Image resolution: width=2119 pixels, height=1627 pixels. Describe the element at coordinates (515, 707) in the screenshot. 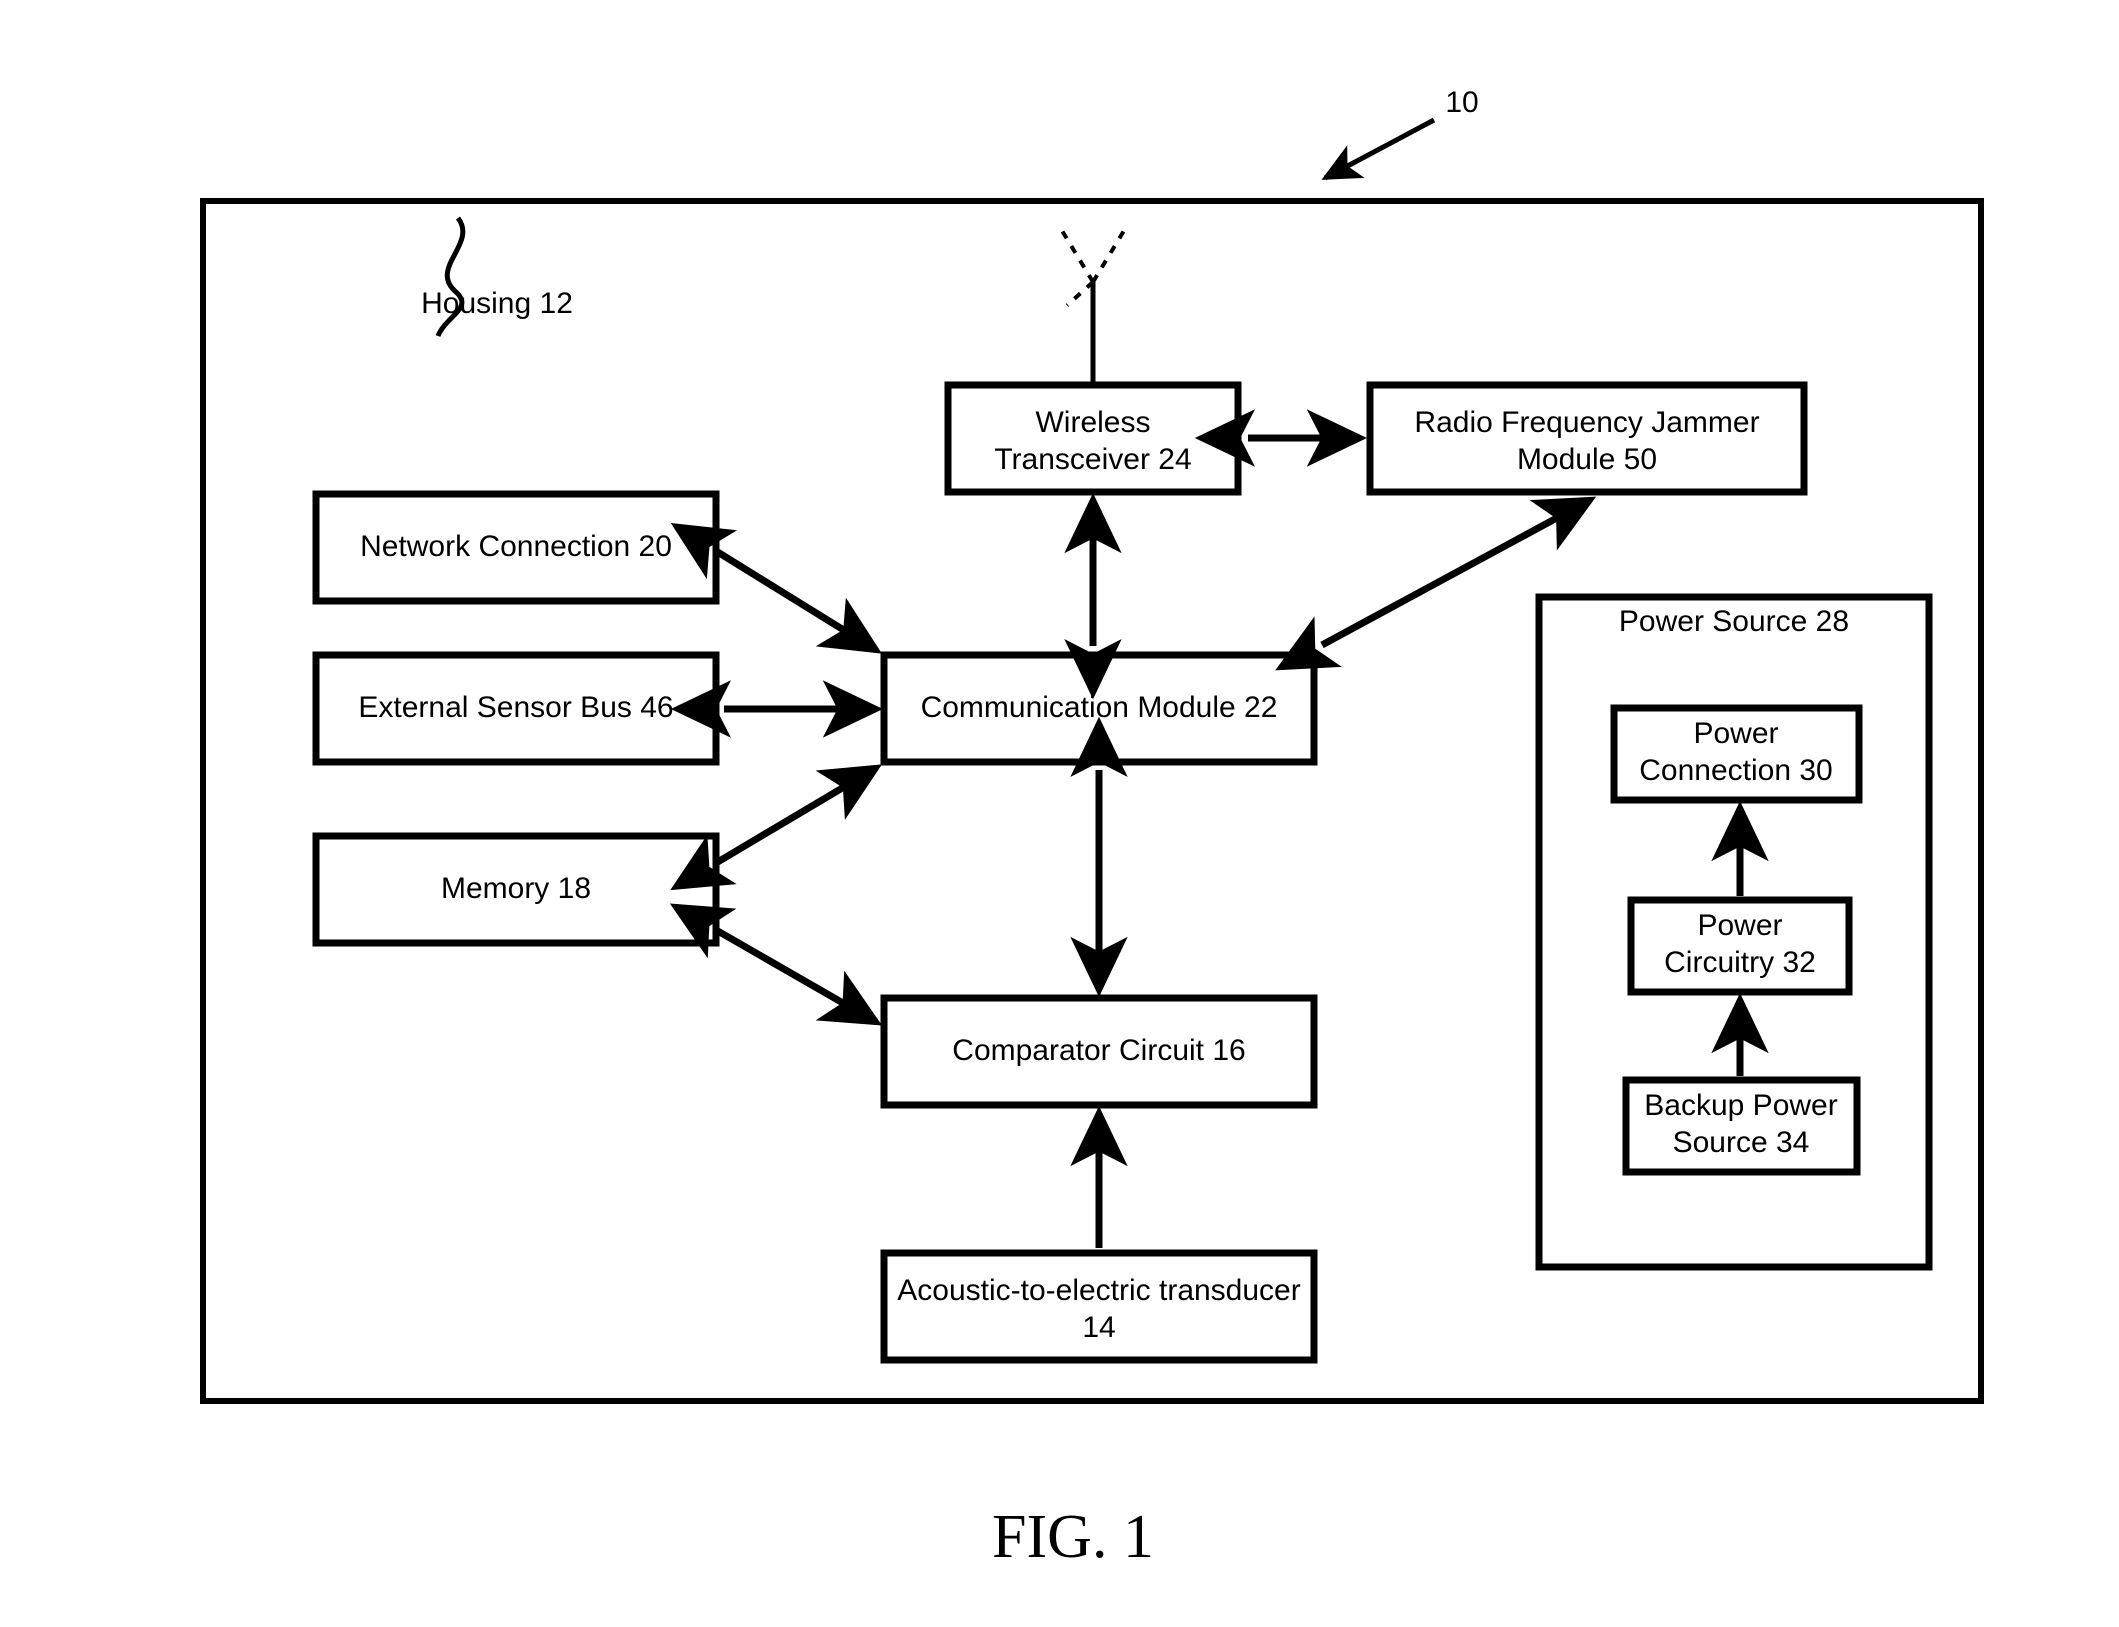

I see `block-external-sensor-bus-label: External Sensor Bus 46` at that location.